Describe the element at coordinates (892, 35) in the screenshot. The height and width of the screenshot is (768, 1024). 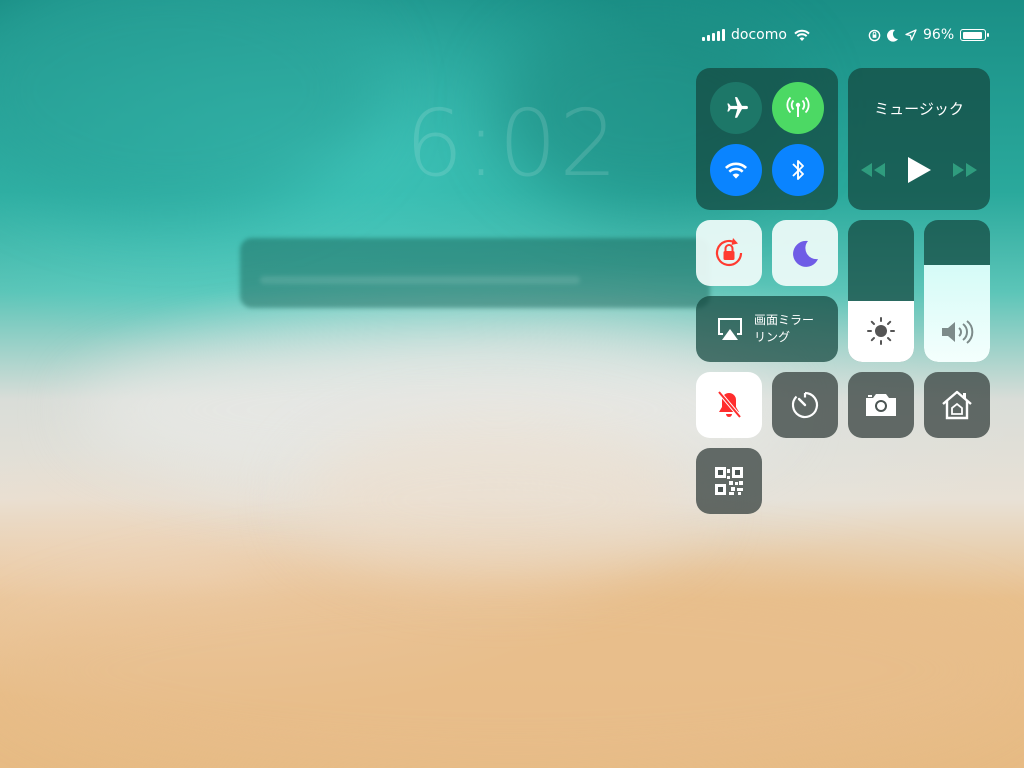
I see `moon-status-icon` at that location.